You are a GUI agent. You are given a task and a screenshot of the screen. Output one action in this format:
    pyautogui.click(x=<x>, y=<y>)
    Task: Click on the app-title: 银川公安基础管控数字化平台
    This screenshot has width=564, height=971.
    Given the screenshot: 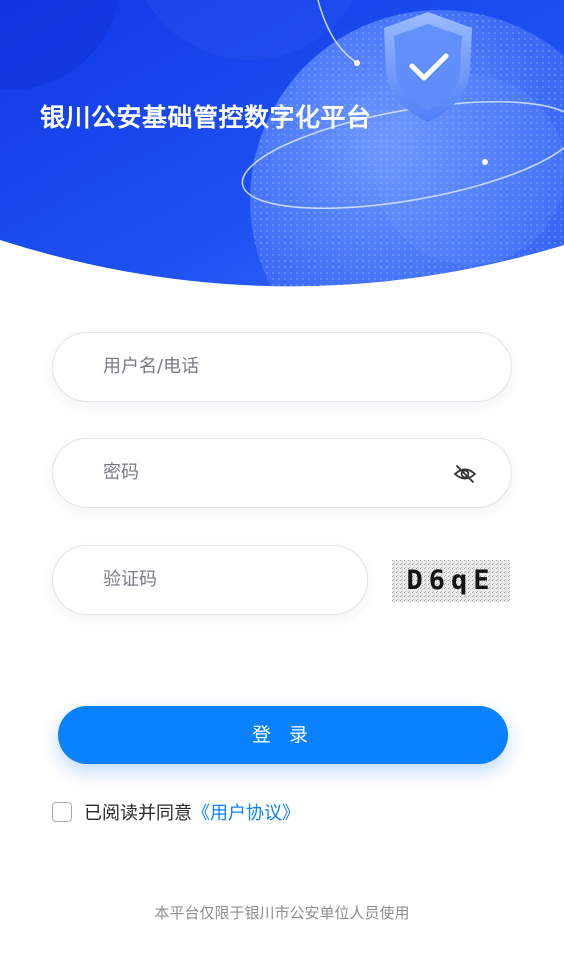 What is the action you would take?
    pyautogui.click(x=206, y=117)
    